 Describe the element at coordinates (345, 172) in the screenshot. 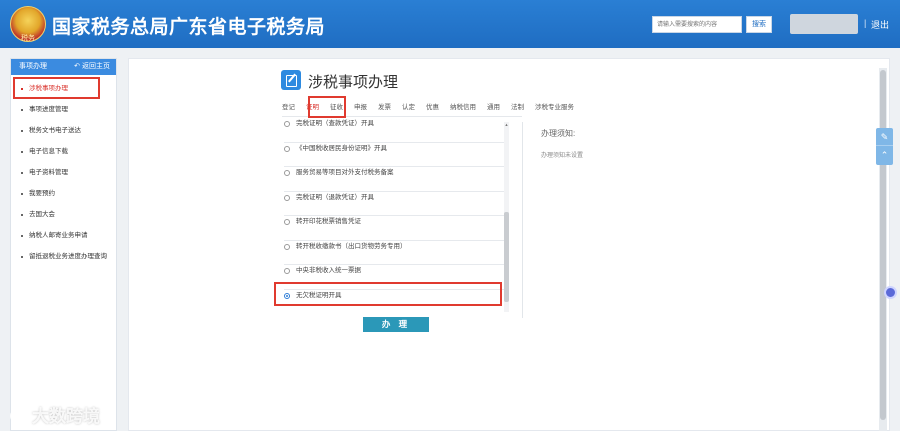

I see `option-label: 服务贸易等项目对外支付税务备案` at that location.